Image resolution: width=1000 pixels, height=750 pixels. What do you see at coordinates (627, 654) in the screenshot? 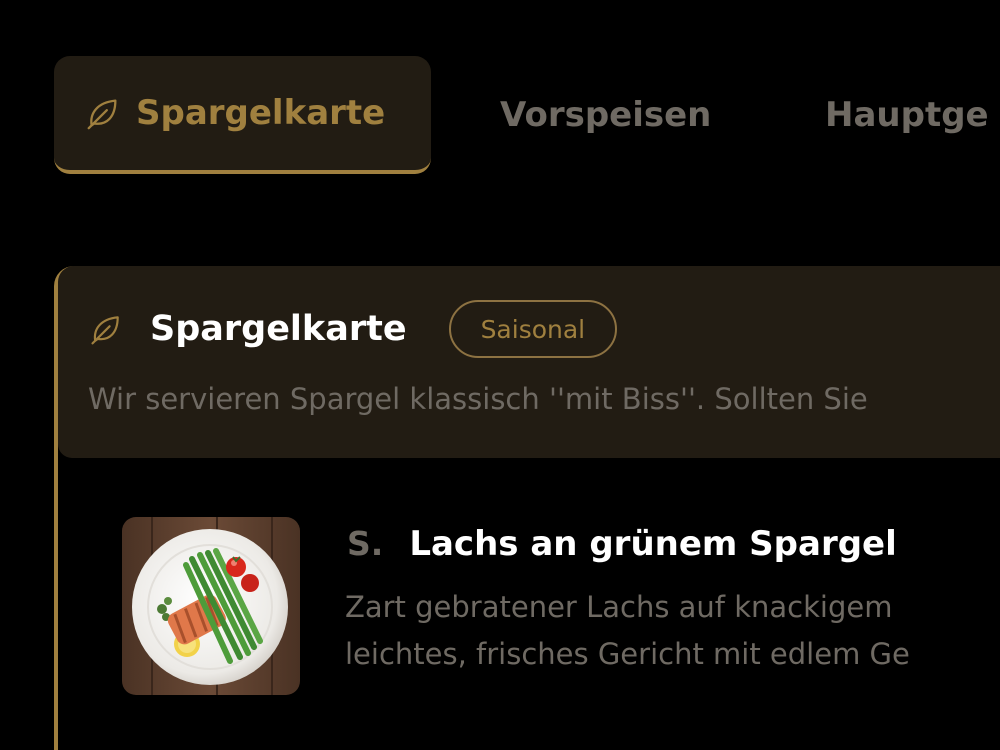
I see `dish-description-line: leichtes, frisches Gericht mit edlem Ge` at bounding box center [627, 654].